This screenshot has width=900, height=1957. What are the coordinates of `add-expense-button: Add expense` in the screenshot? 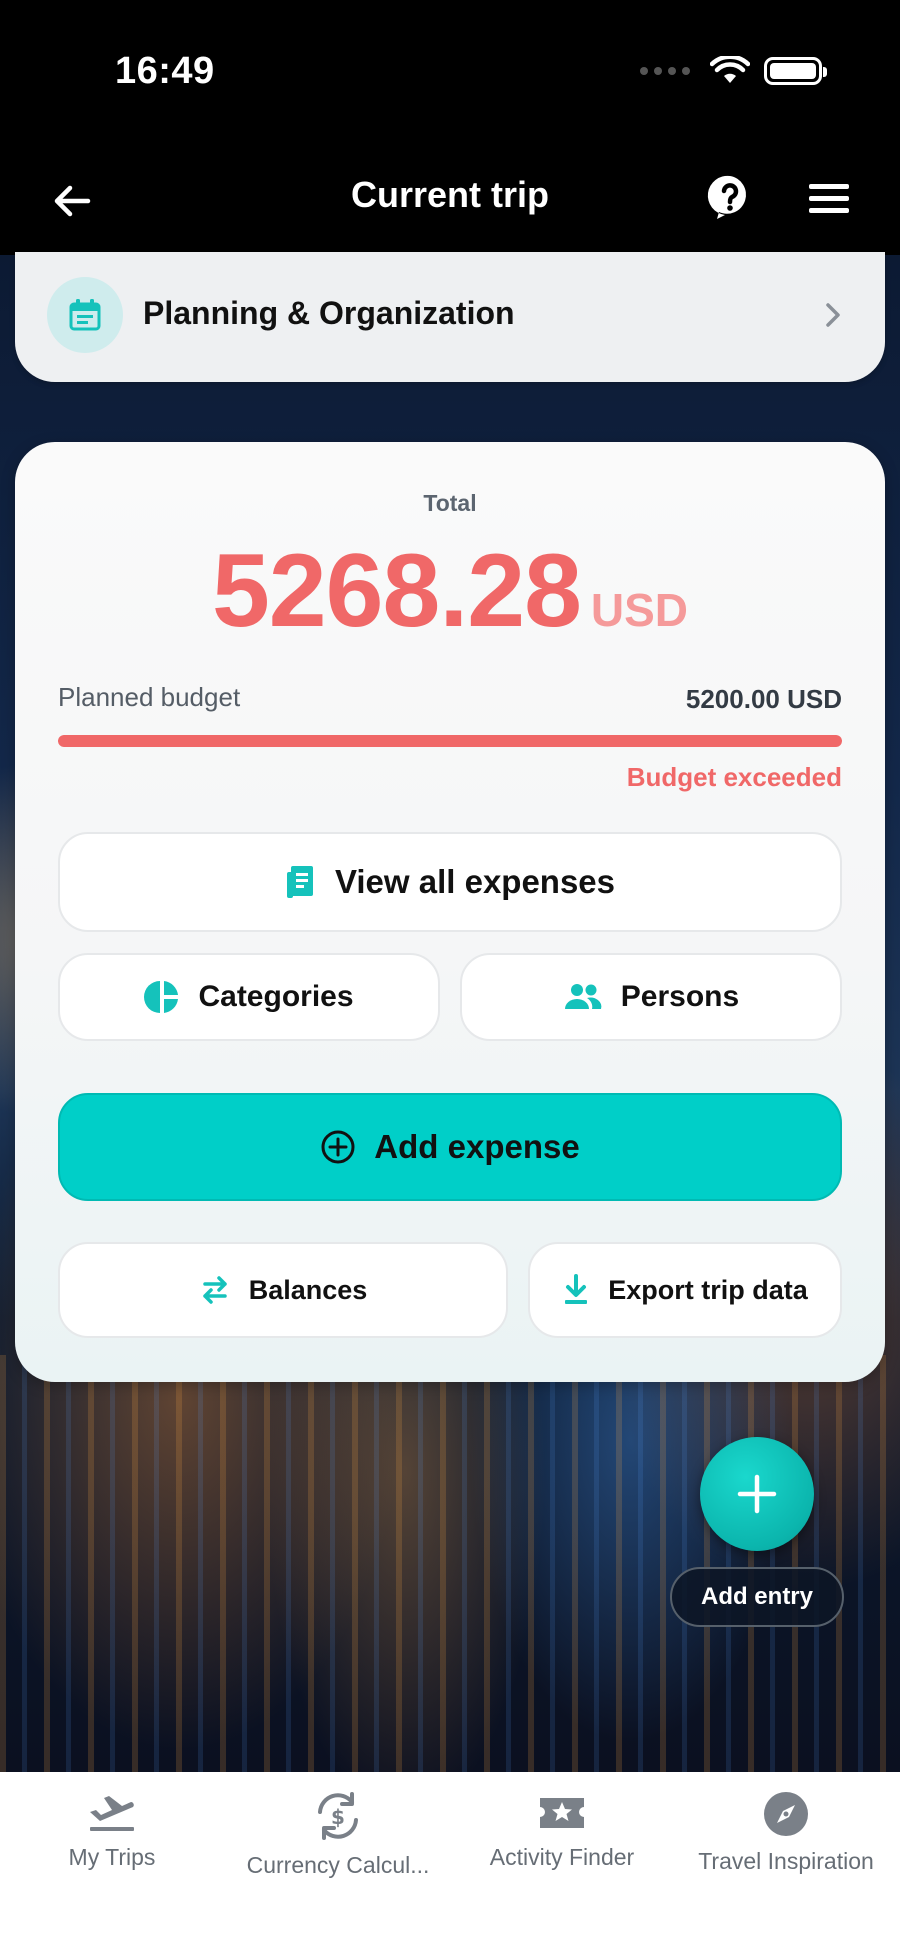 It's located at (450, 1147).